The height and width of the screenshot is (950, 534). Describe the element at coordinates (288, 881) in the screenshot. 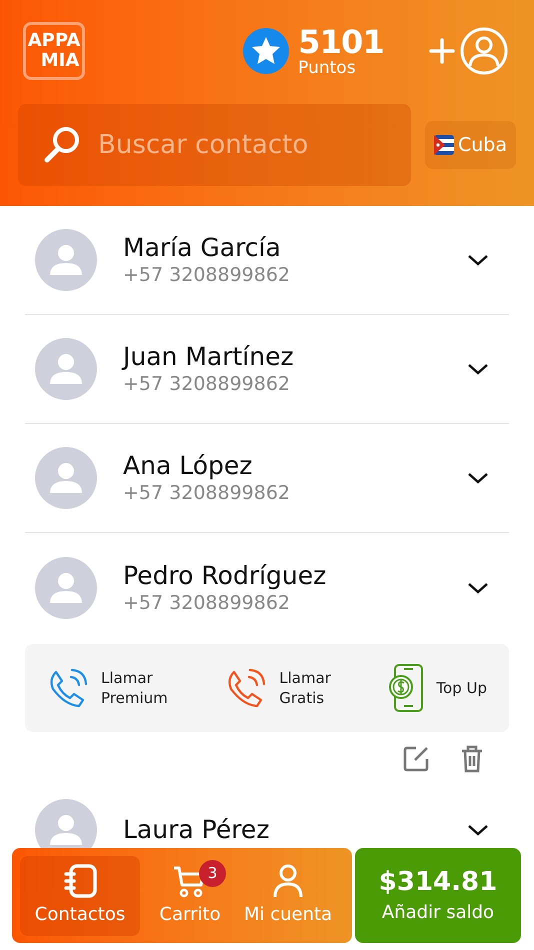

I see `user-icon` at that location.